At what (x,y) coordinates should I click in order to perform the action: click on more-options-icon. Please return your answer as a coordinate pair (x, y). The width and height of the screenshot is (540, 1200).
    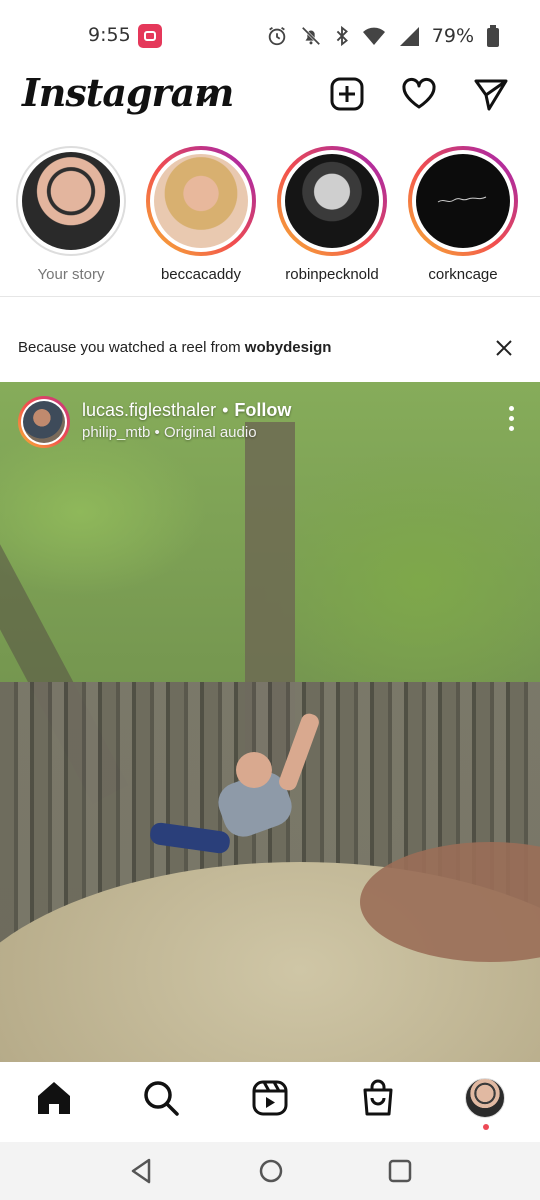
    Looking at the image, I should click on (511, 422).